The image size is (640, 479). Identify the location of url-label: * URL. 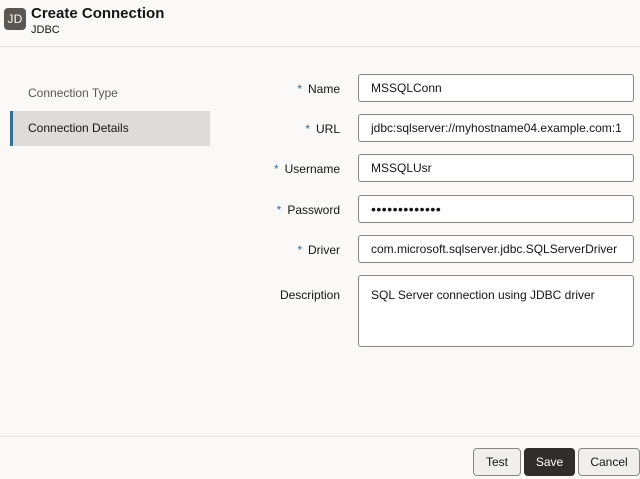
(322, 129).